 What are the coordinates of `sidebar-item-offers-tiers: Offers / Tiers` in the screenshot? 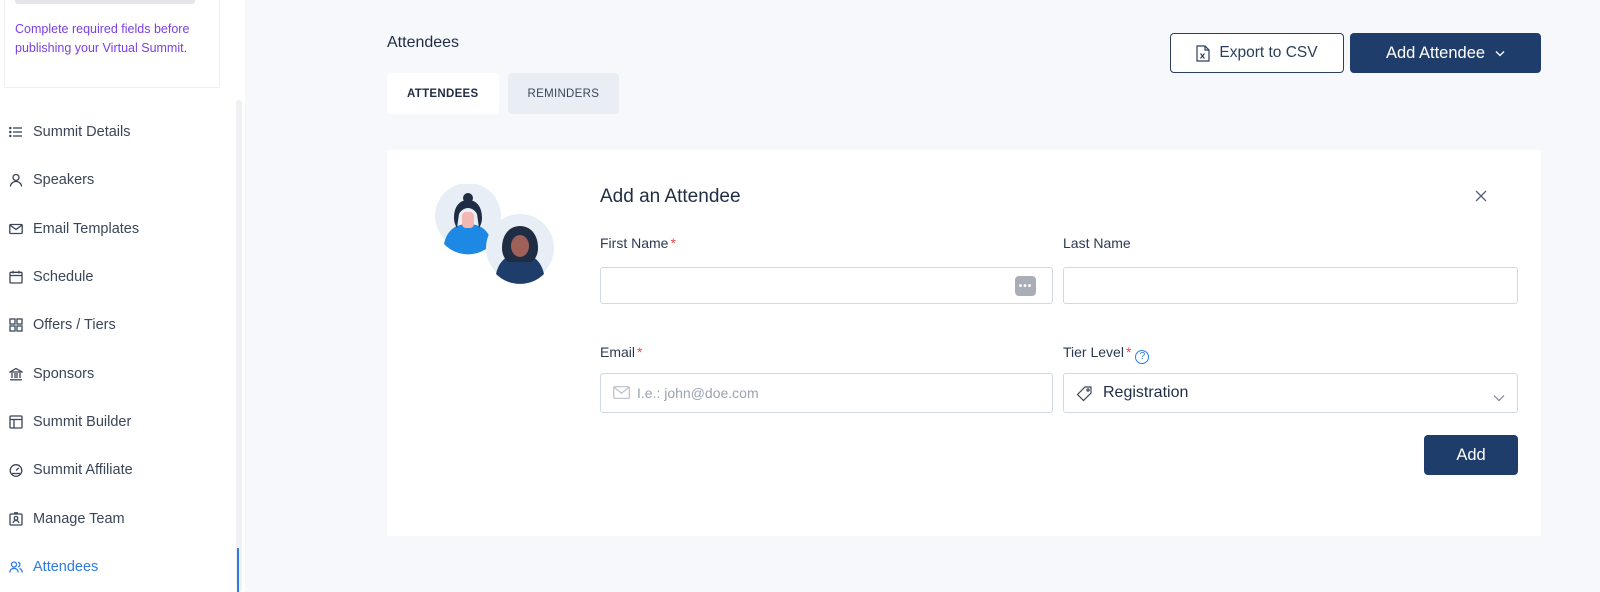 It's located at (120, 325).